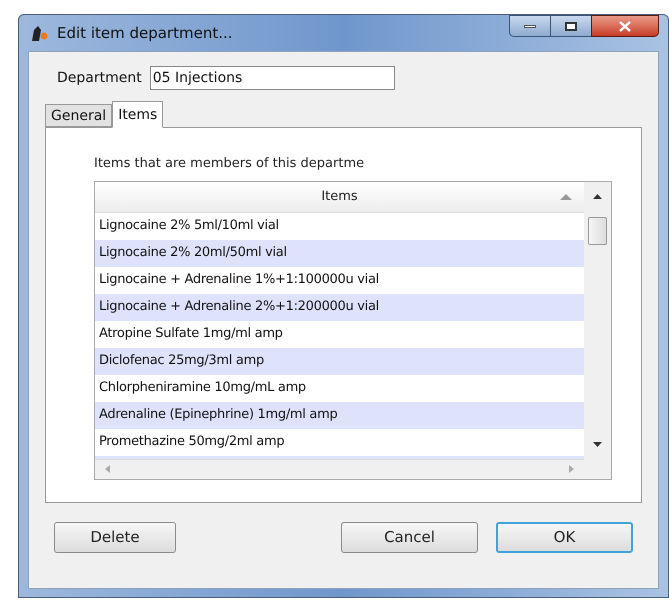 The image size is (669, 601). What do you see at coordinates (564, 537) in the screenshot?
I see `dialog-button: OK` at bounding box center [564, 537].